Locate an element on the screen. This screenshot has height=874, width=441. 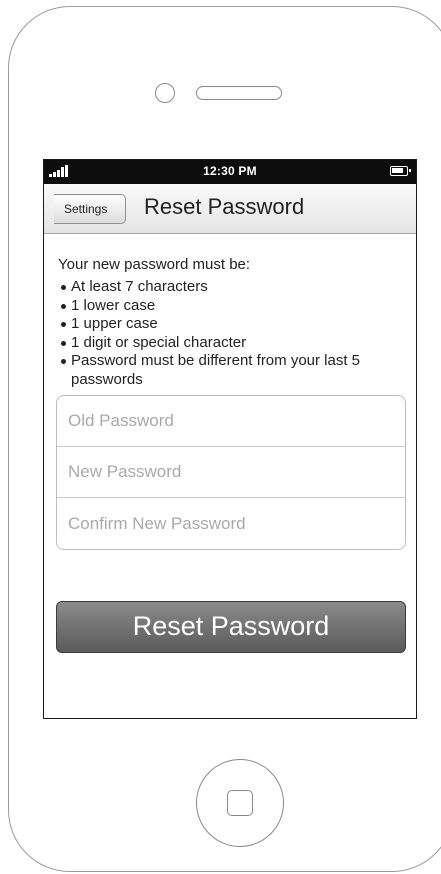
requirement-item: At least 7 characters is located at coordinates (228, 287).